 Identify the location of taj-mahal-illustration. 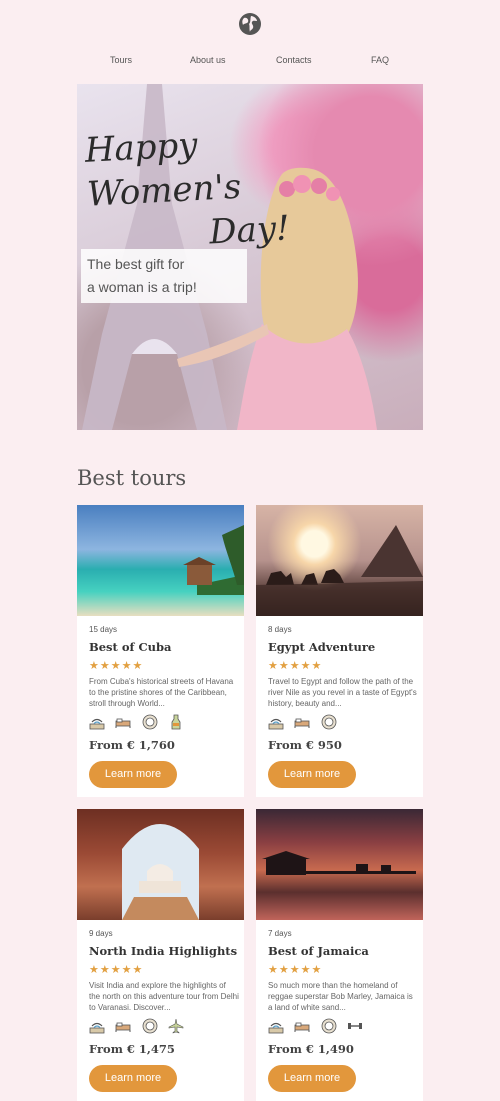
(160, 872).